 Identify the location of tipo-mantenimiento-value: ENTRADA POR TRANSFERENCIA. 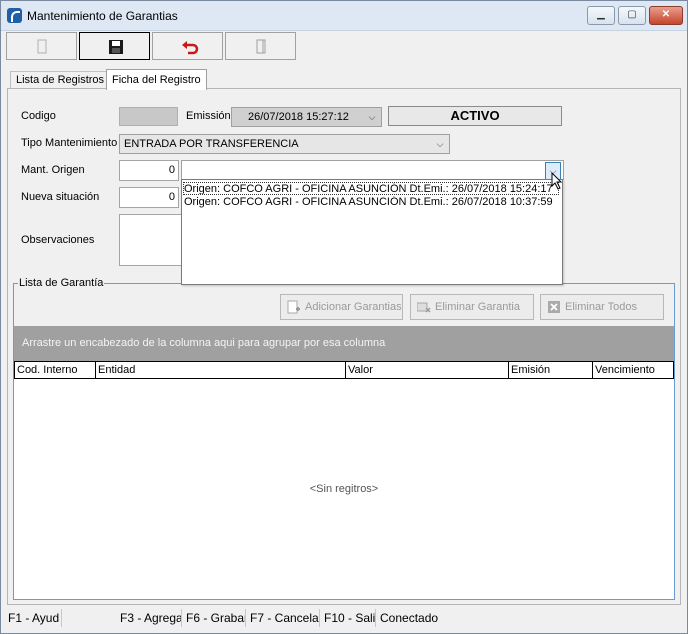
(211, 144).